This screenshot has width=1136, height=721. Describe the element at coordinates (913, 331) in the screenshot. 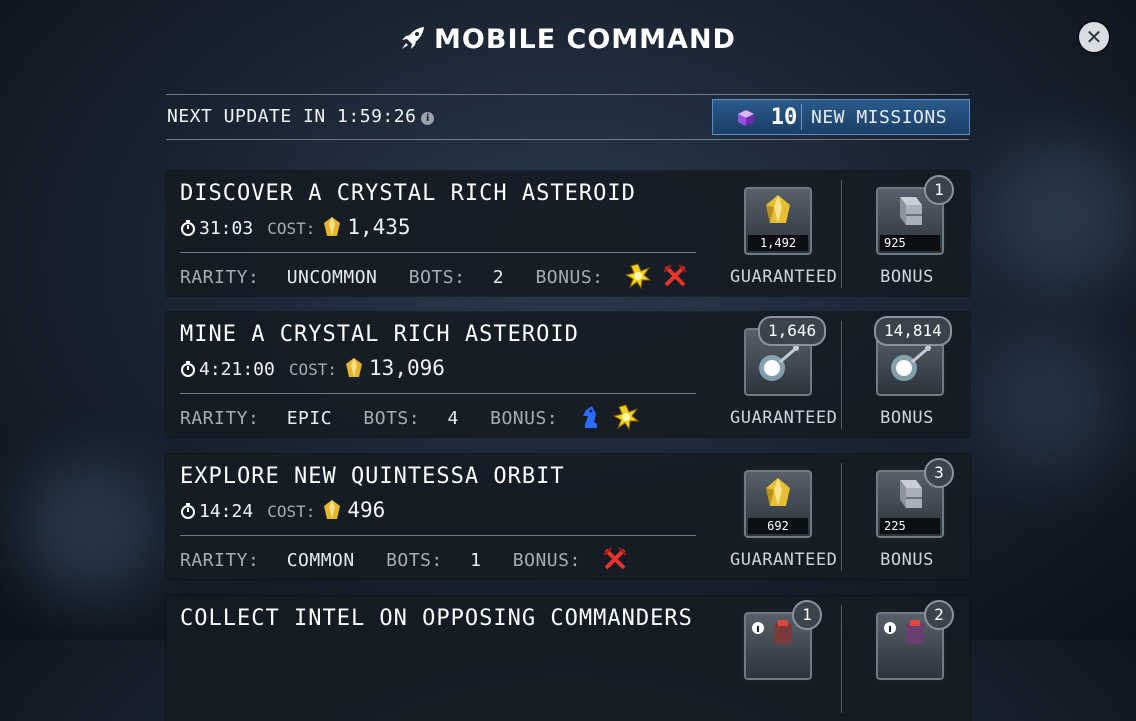

I see `count-badge: 14,814` at that location.